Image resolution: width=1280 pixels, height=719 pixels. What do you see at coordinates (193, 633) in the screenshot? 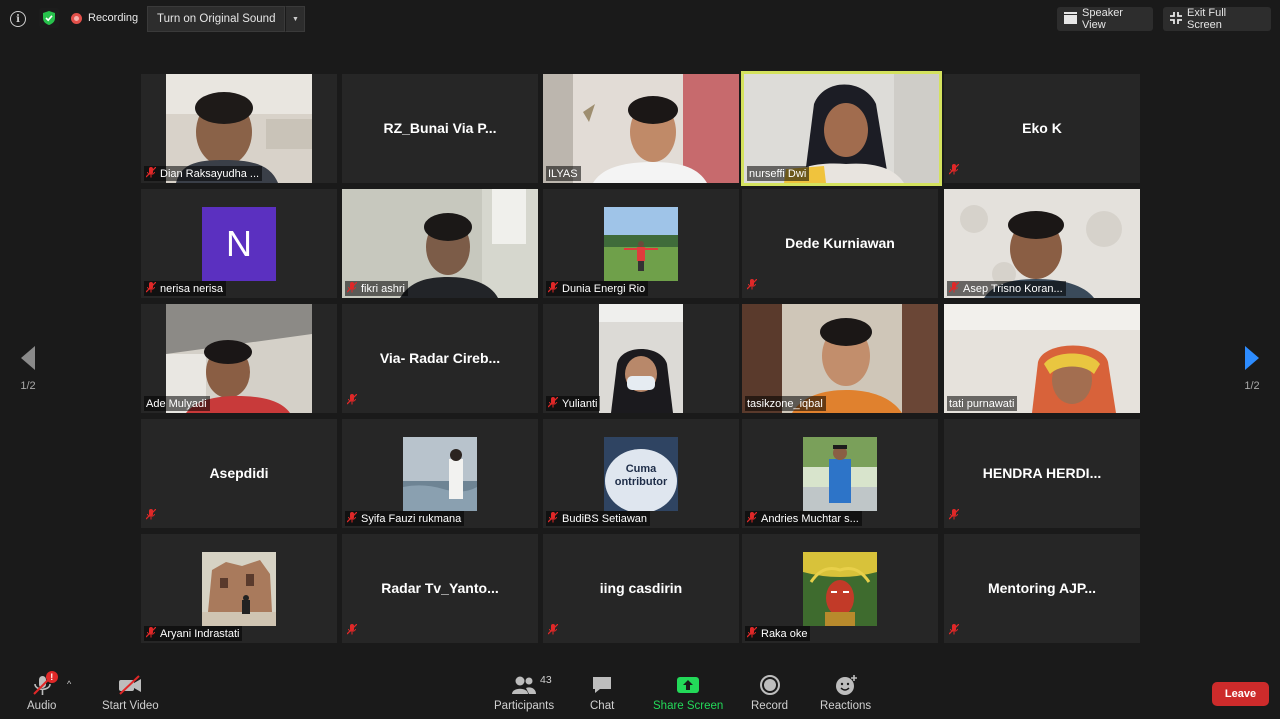
I see `participant-name: Aryani Indrastati` at bounding box center [193, 633].